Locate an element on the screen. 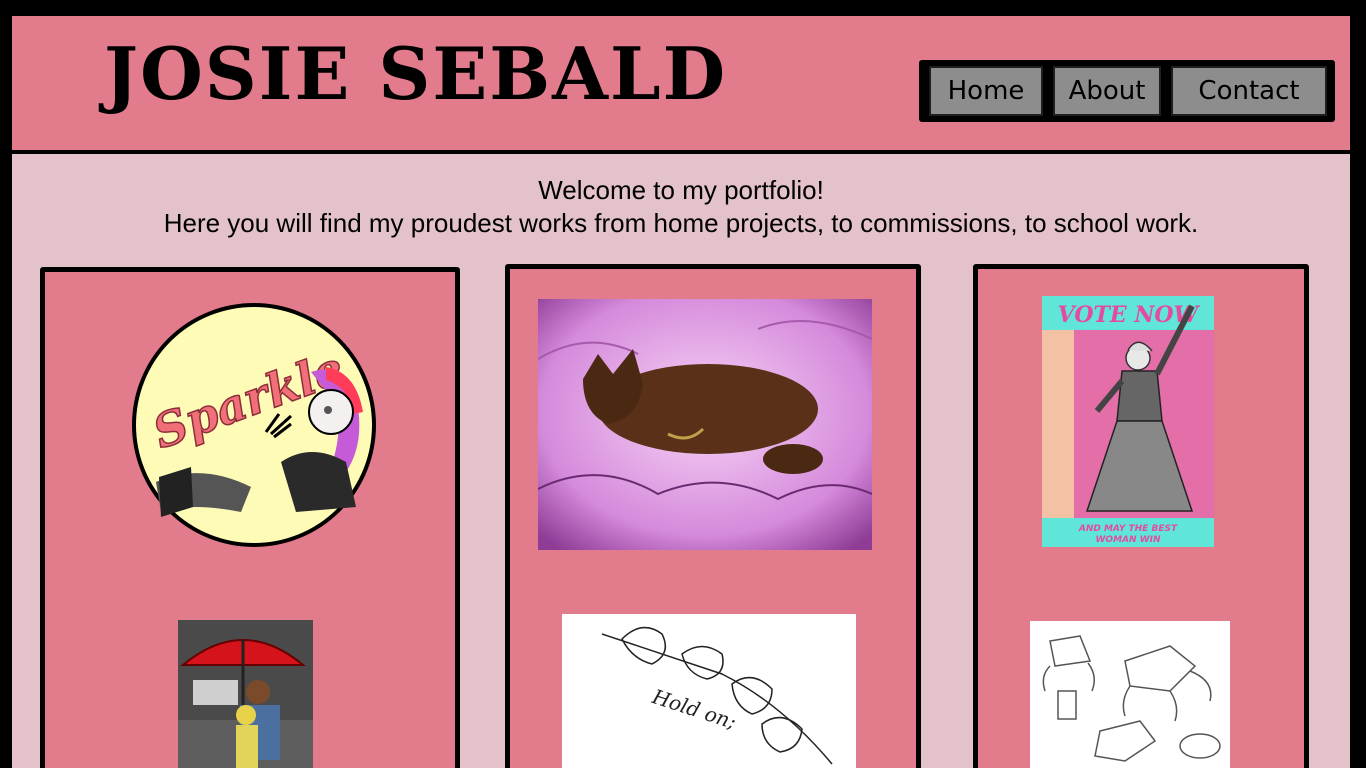  vote-poster-title: VOTE NOW is located at coordinates (1129, 315).